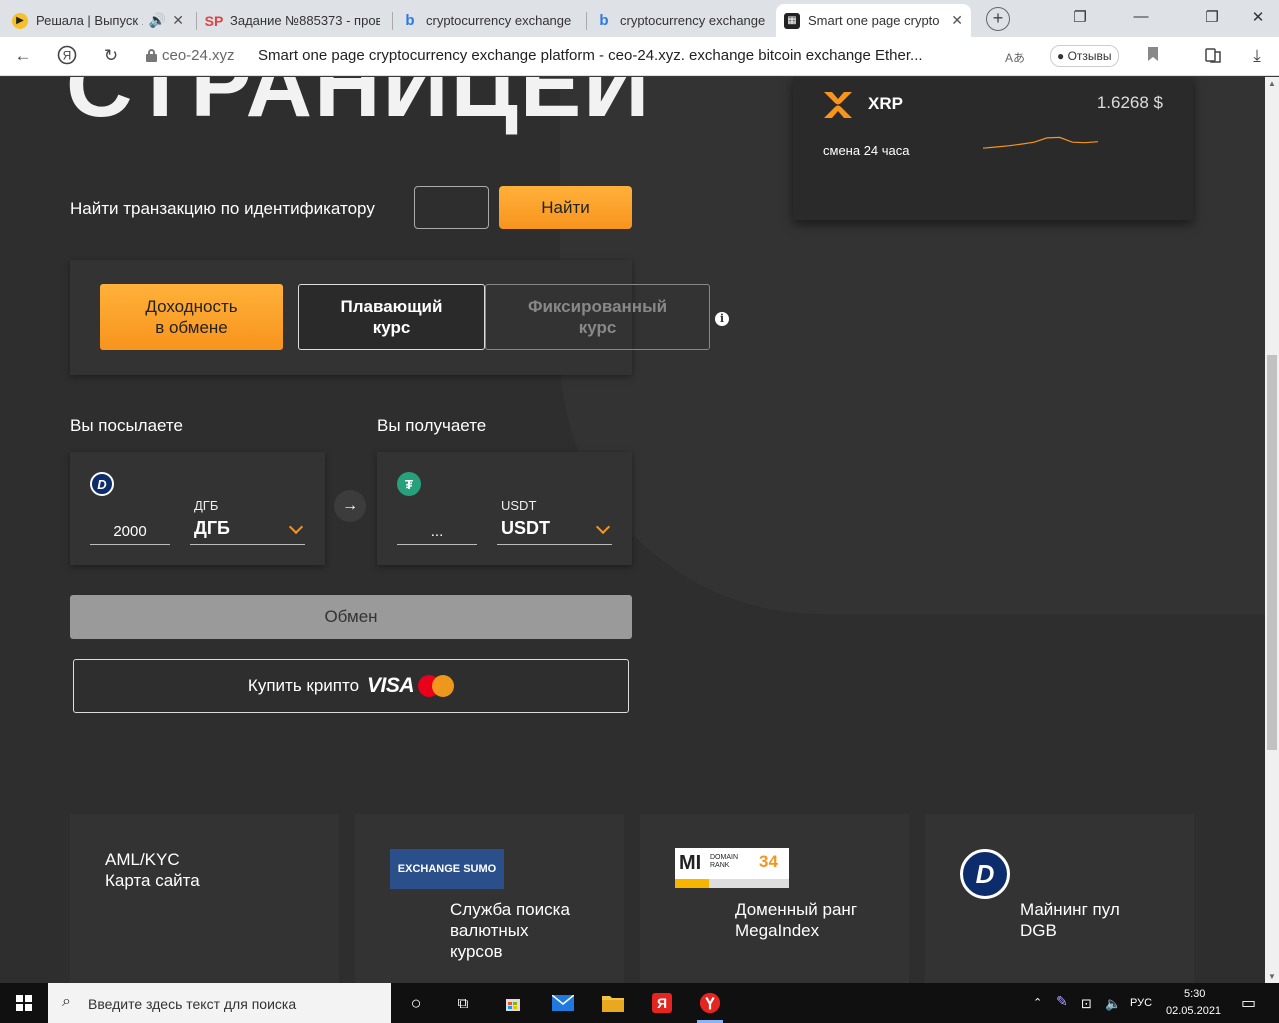 This screenshot has height=1023, width=1279. I want to click on scrollbar: ▲ ▼, so click(1272, 530).